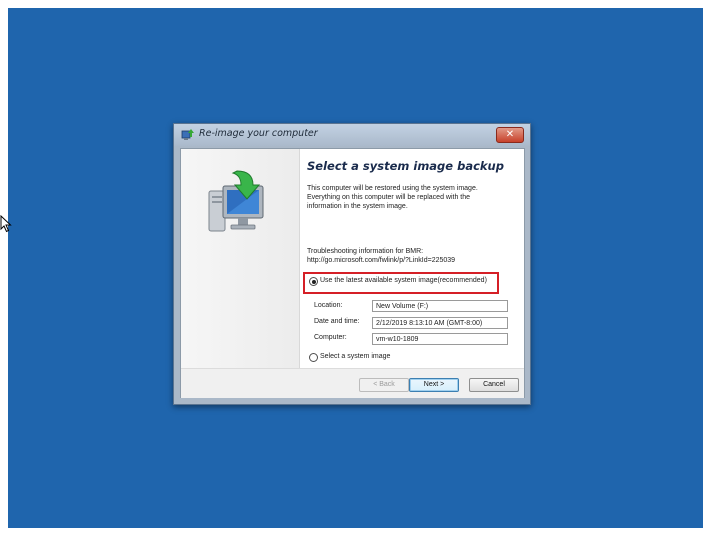 Image resolution: width=711 pixels, height=536 pixels. I want to click on computer-field: vm-w10-1809, so click(440, 339).